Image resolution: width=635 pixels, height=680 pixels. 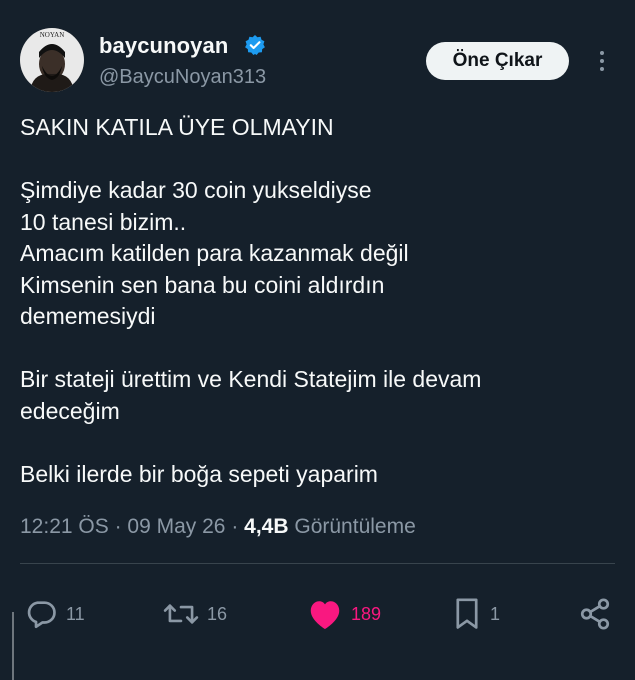 I want to click on share-button, so click(x=595, y=614).